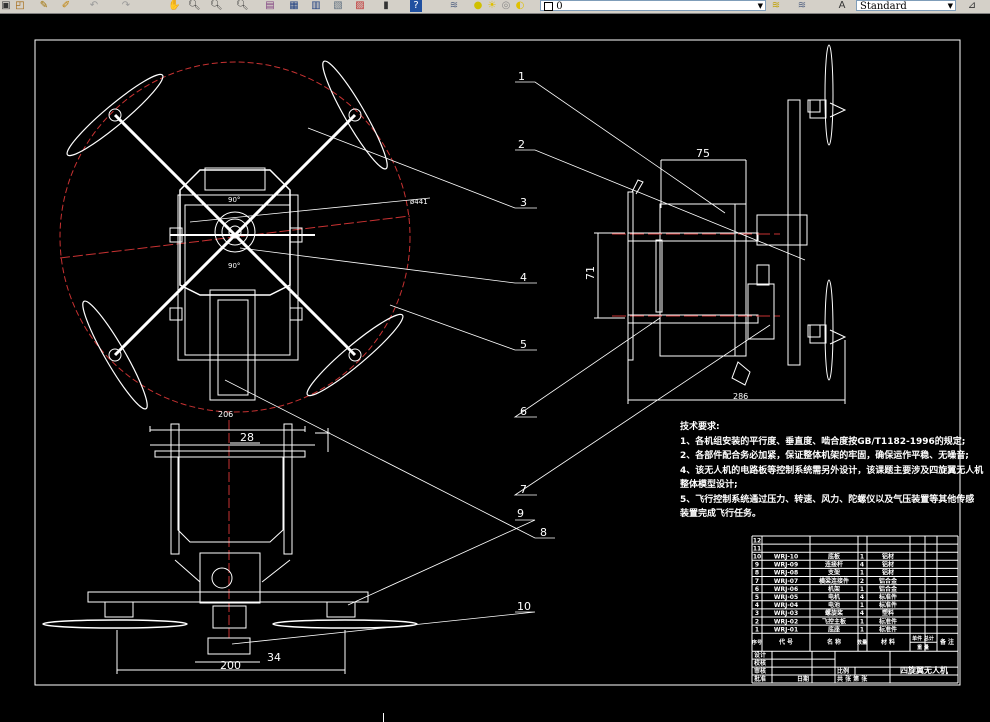 The width and height of the screenshot is (990, 722). Describe the element at coordinates (416, 6) in the screenshot. I see `help-icon: ?` at that location.